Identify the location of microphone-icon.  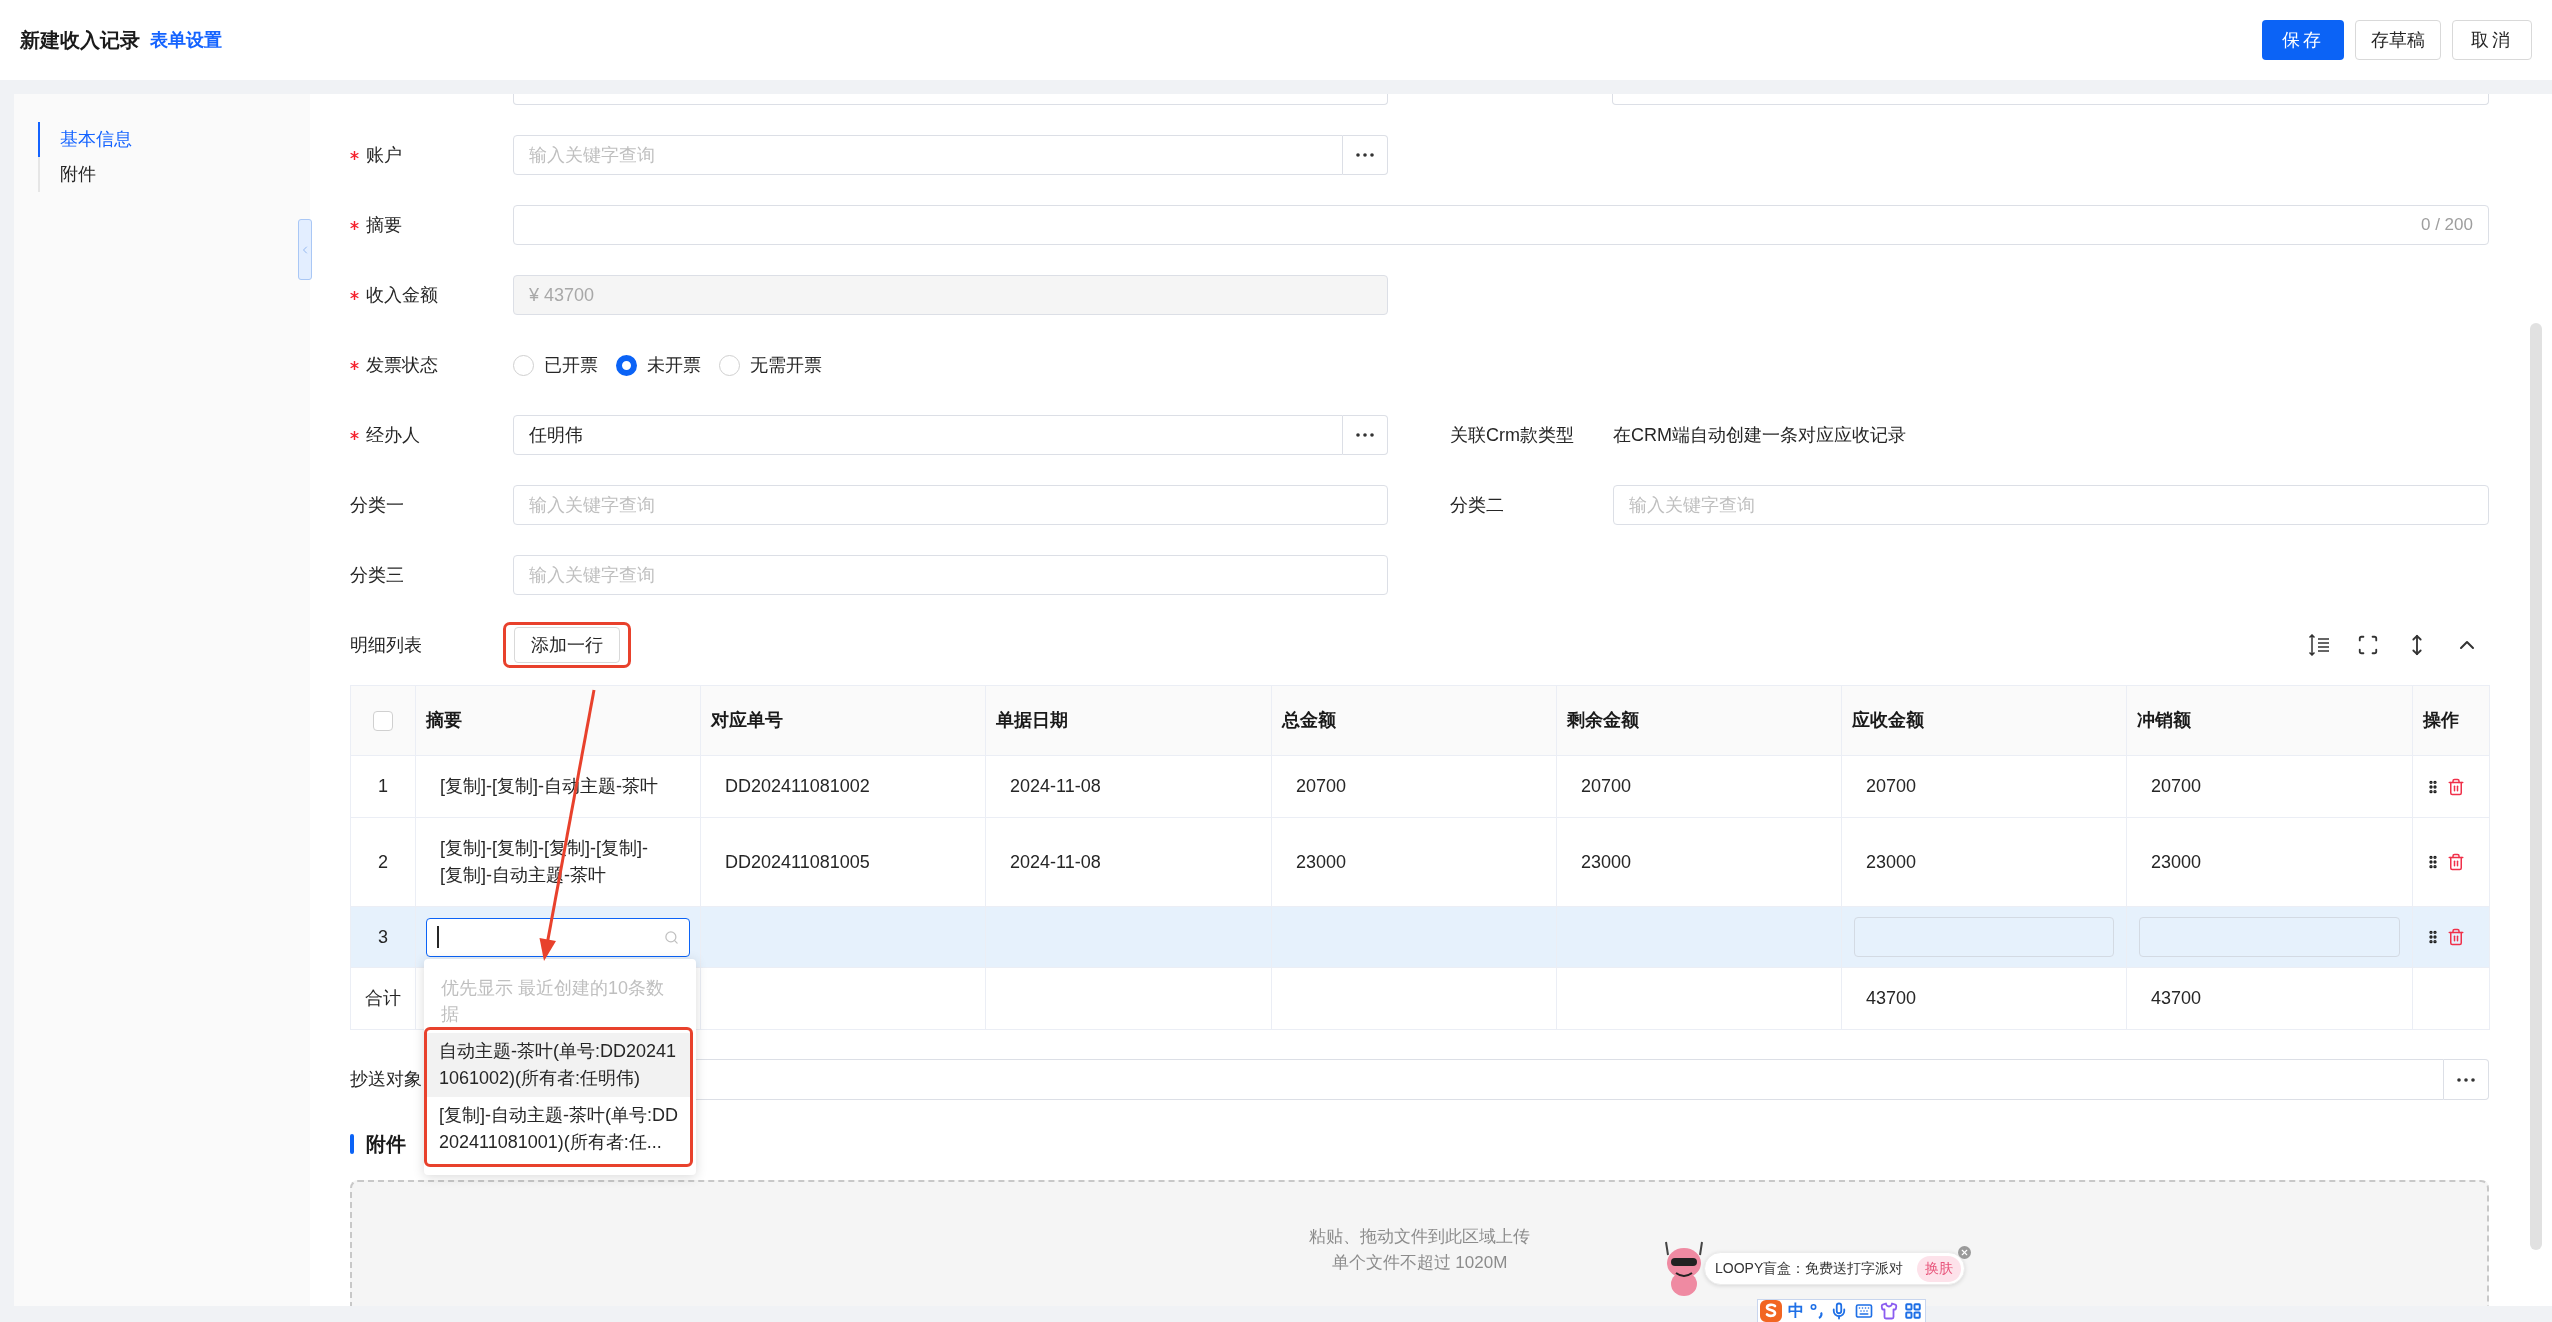
(1839, 1311).